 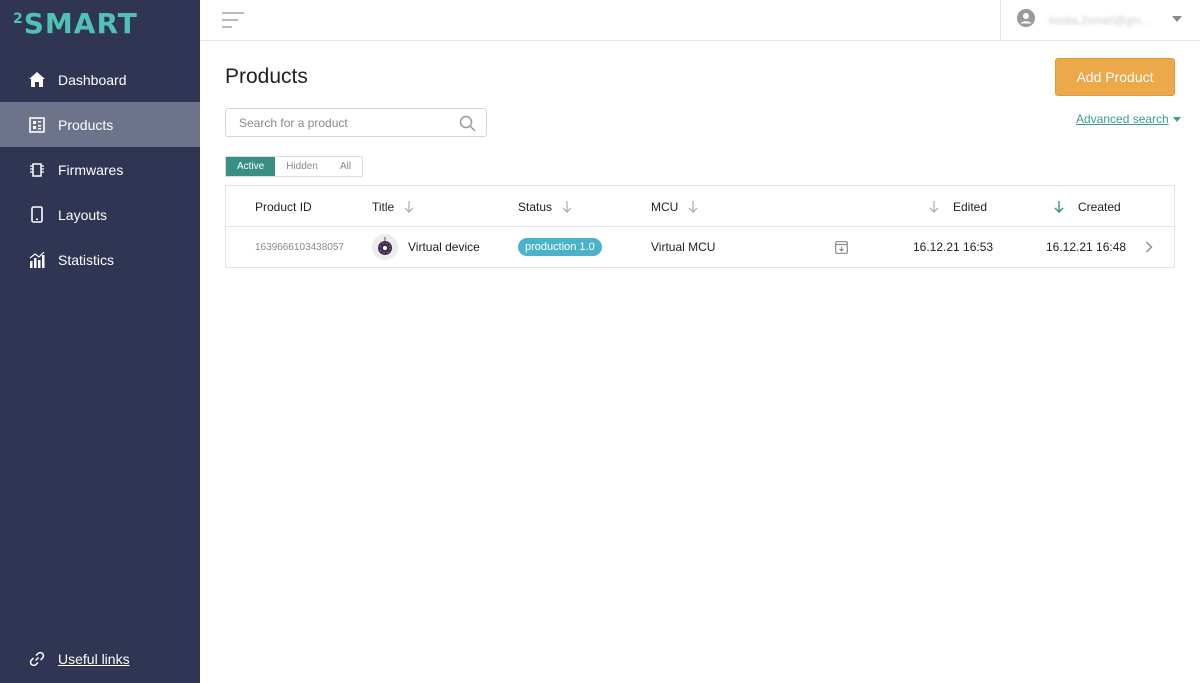 I want to click on column-label: Edited, so click(x=970, y=207).